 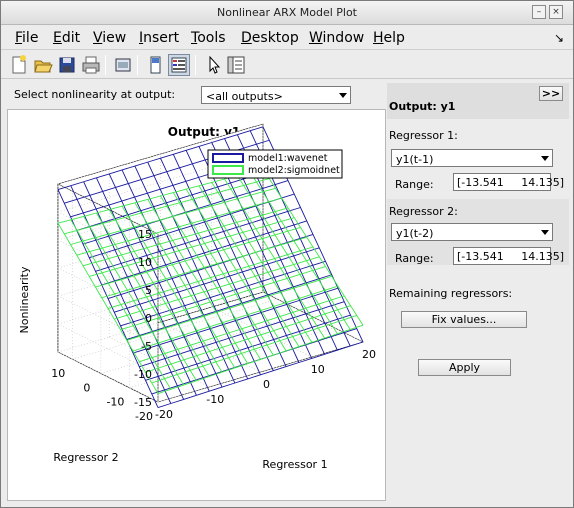 I want to click on selector-label: Select nonlinearity at output:, so click(x=95, y=94).